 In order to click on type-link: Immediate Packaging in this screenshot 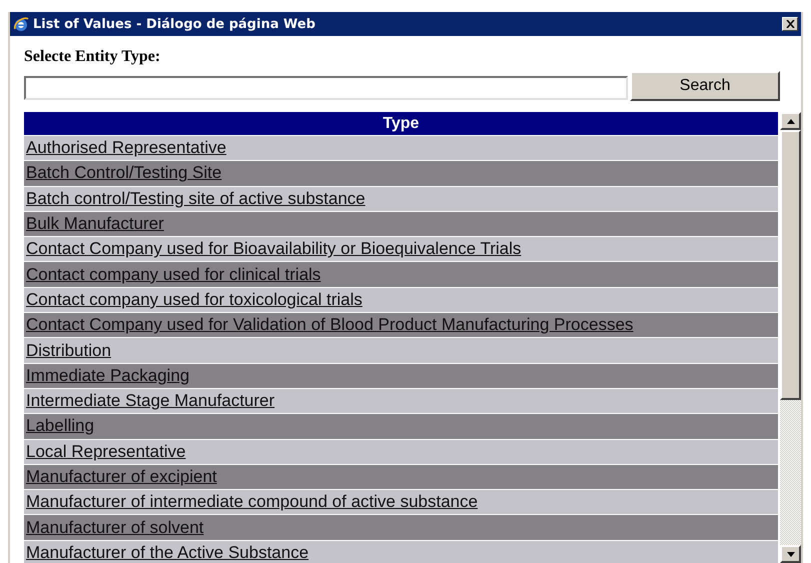, I will do `click(108, 376)`.